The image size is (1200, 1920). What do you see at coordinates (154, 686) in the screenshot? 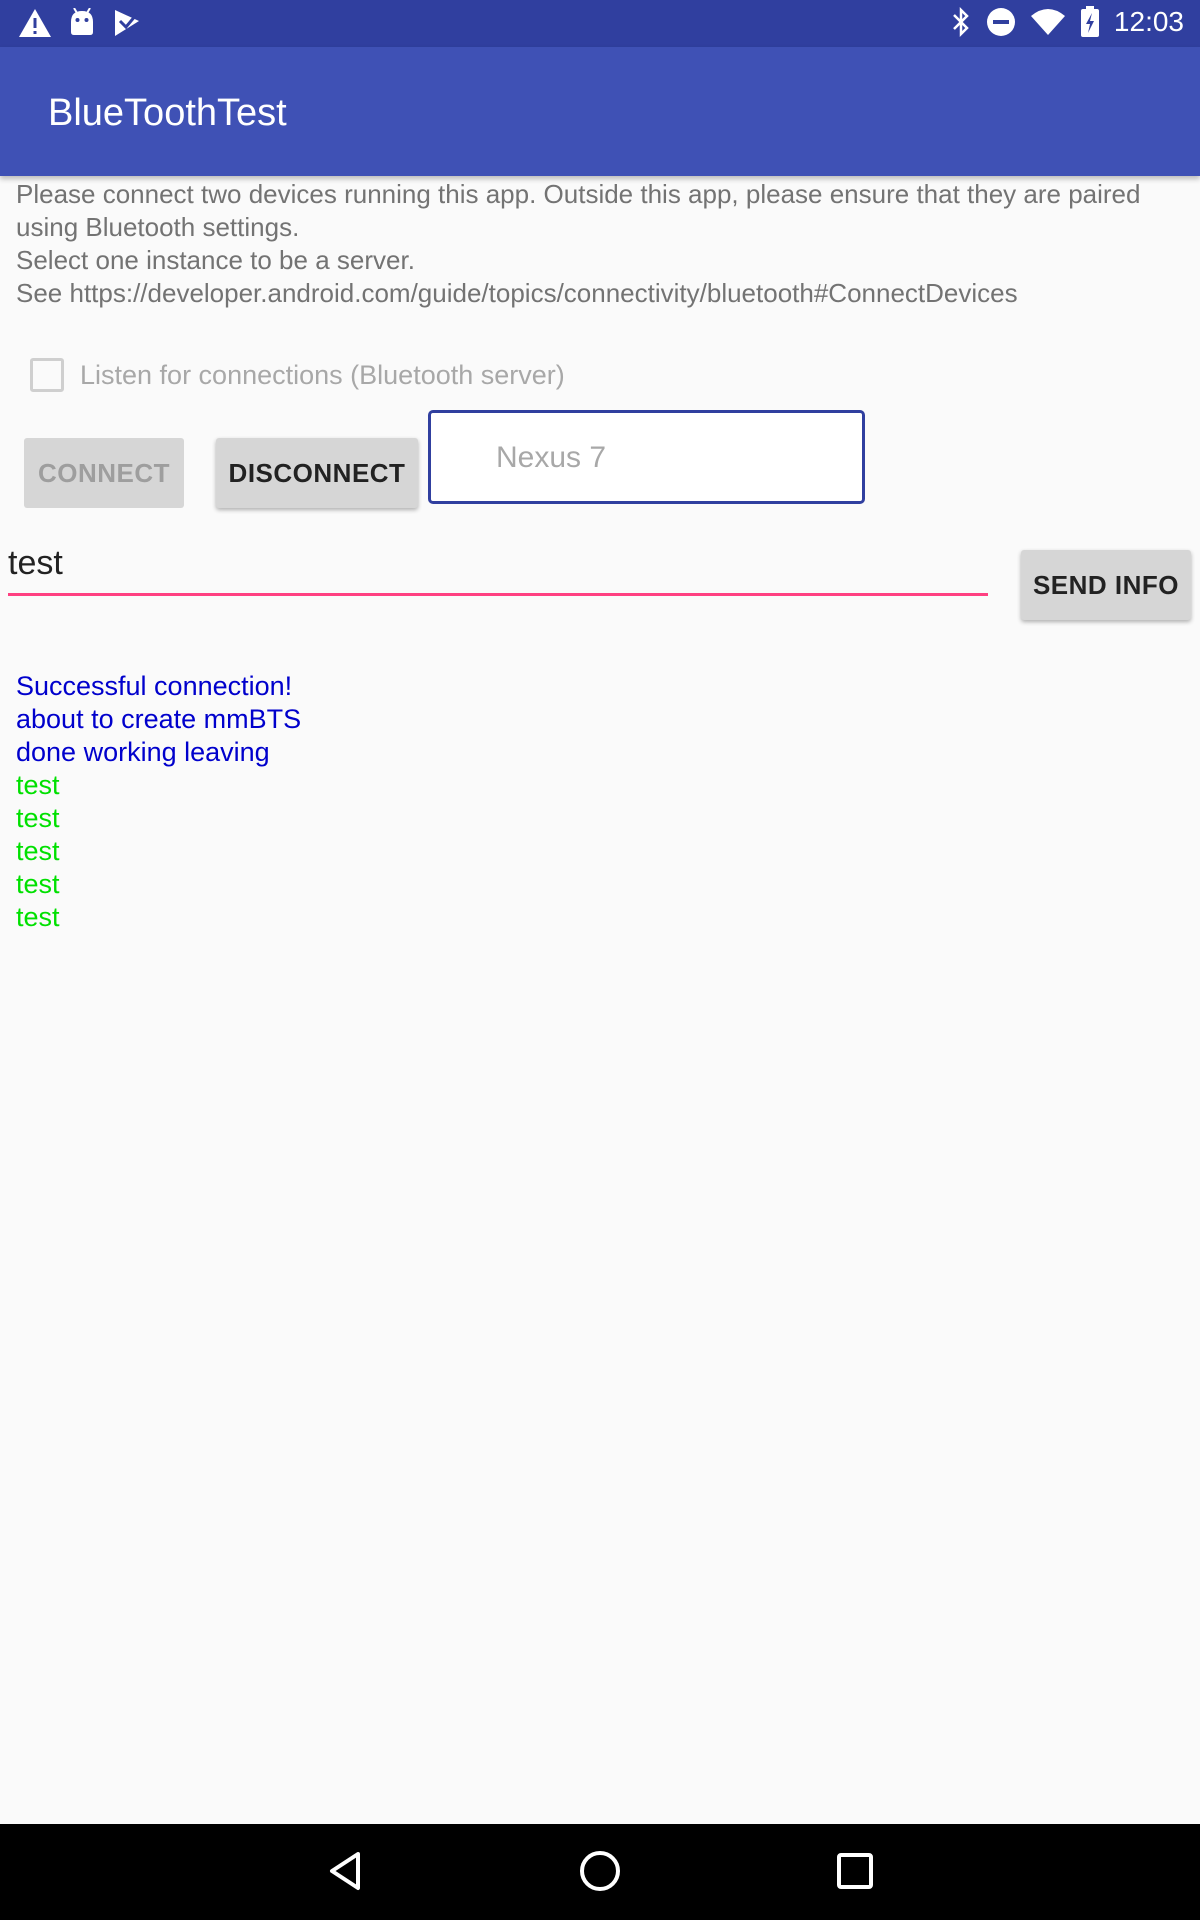
I see `log-line: Successful connection!` at bounding box center [154, 686].